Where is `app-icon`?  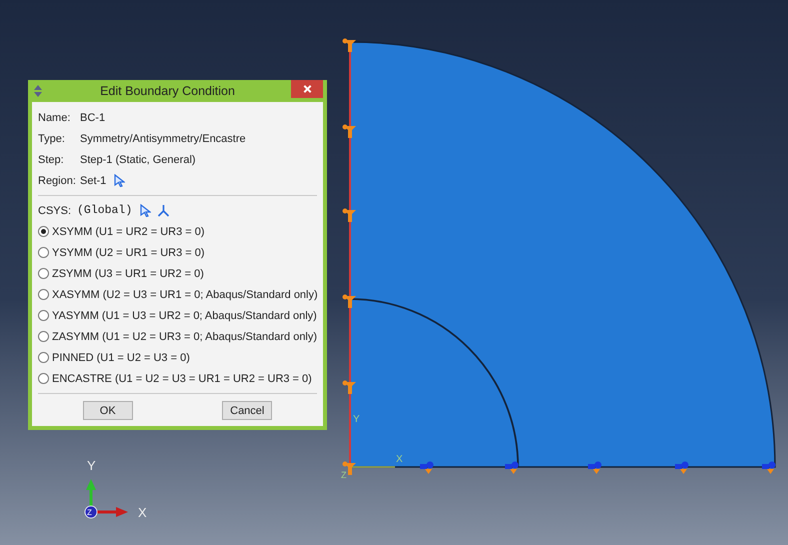
app-icon is located at coordinates (38, 91).